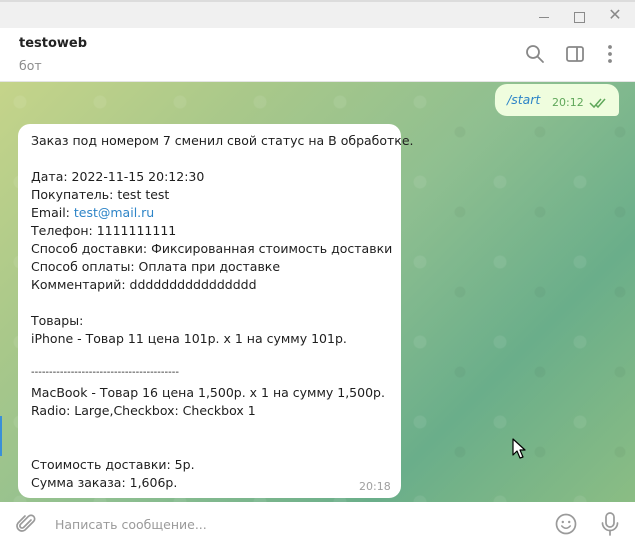 Image resolution: width=635 pixels, height=546 pixels. I want to click on selection-edge, so click(1, 436).